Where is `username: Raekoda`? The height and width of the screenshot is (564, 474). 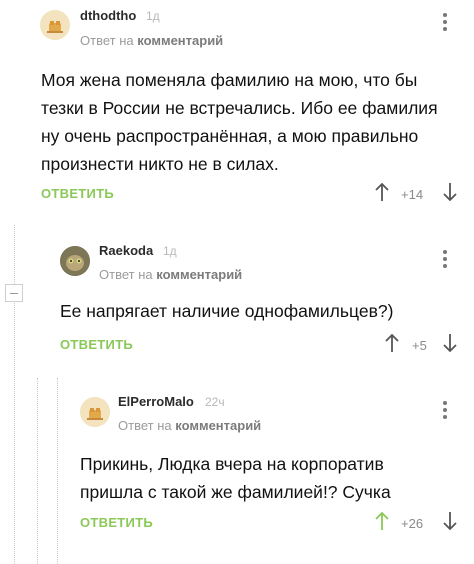
username: Raekoda is located at coordinates (126, 250).